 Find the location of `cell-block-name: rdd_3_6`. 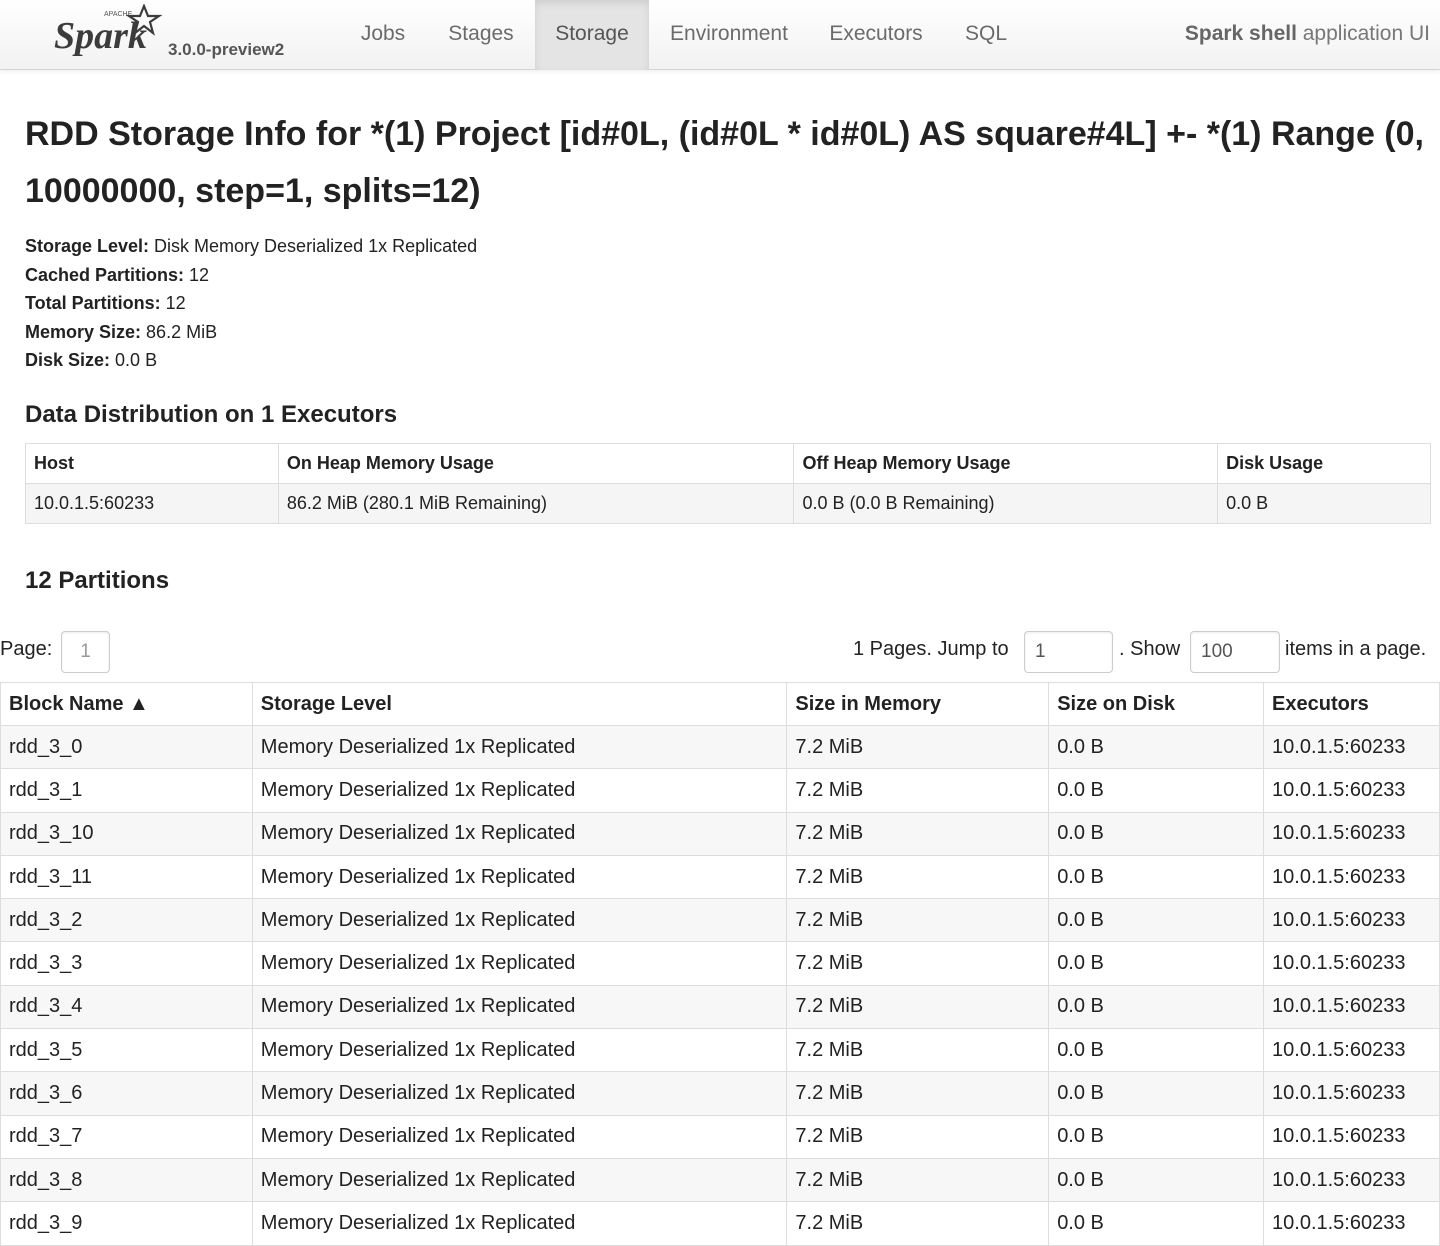

cell-block-name: rdd_3_6 is located at coordinates (126, 1093).